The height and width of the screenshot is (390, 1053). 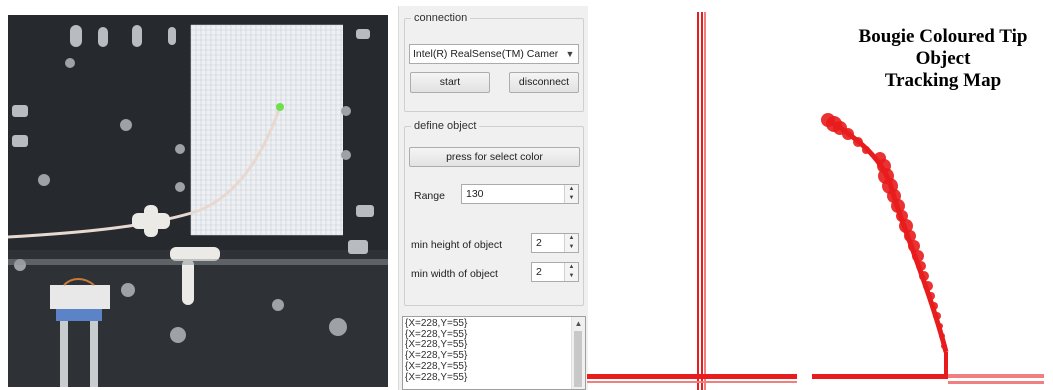 What do you see at coordinates (943, 58) in the screenshot?
I see `map-title-line2: Object` at bounding box center [943, 58].